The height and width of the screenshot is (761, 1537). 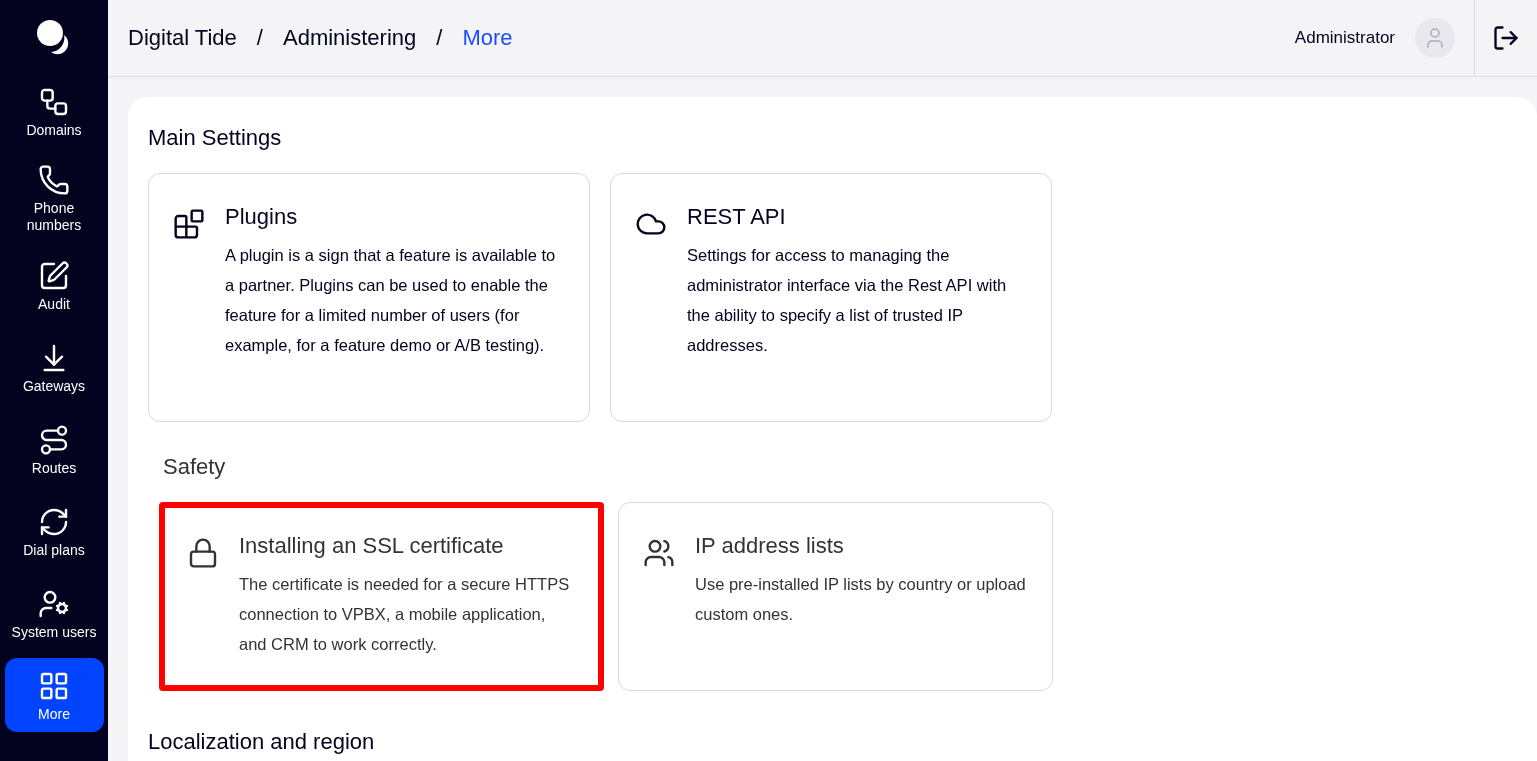 I want to click on nav-item: Routes, so click(x=54, y=449).